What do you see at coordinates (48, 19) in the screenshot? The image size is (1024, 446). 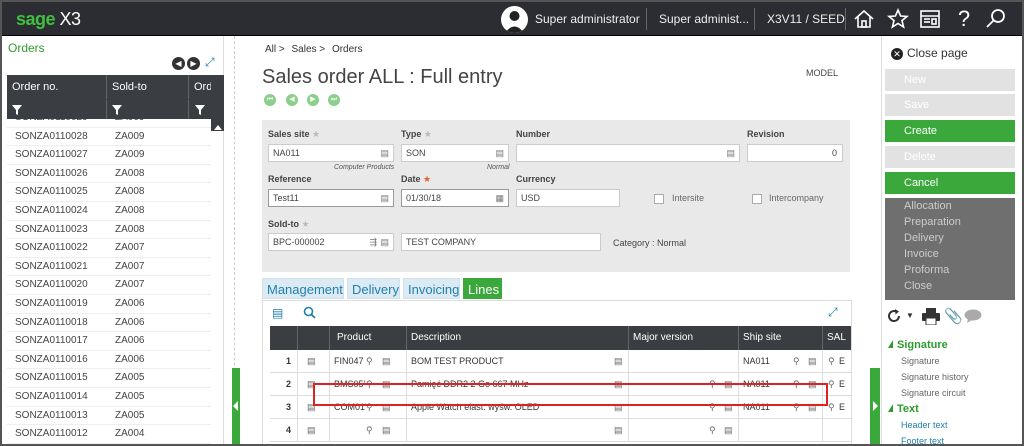 I see `app-logo: sage X3` at bounding box center [48, 19].